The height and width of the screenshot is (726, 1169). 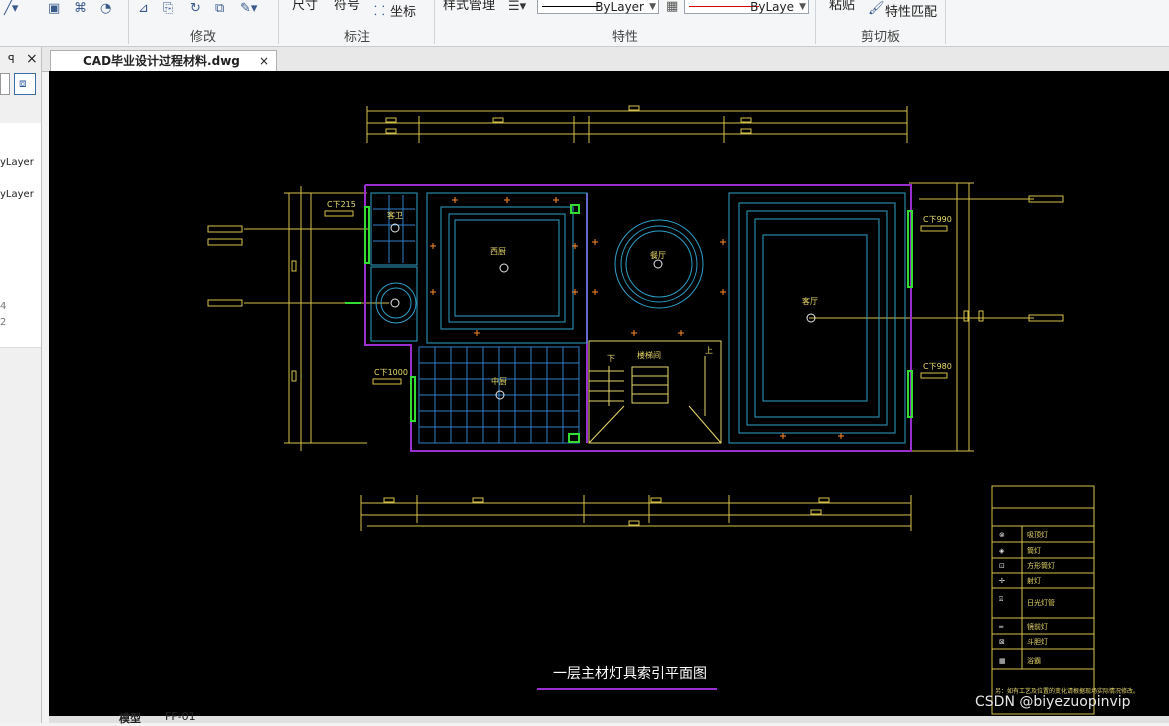 What do you see at coordinates (772, 7) in the screenshot?
I see `color-value: ByLaye` at bounding box center [772, 7].